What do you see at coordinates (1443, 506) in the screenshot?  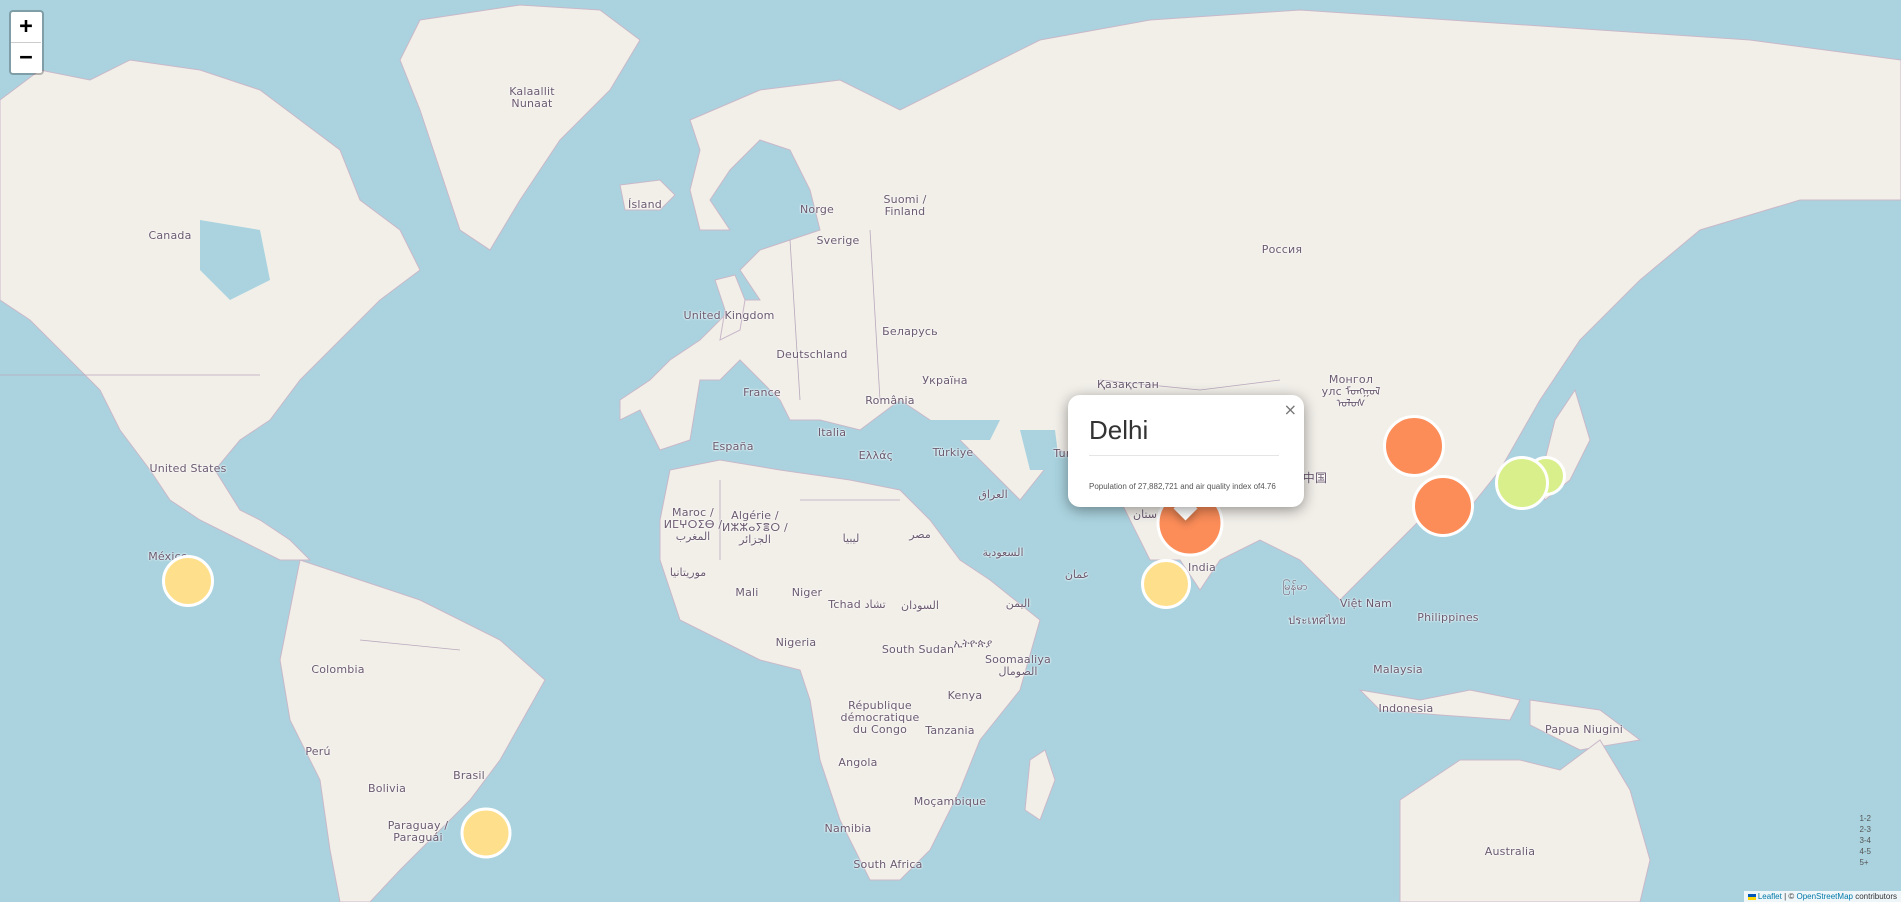 I see `marker-shanghai` at bounding box center [1443, 506].